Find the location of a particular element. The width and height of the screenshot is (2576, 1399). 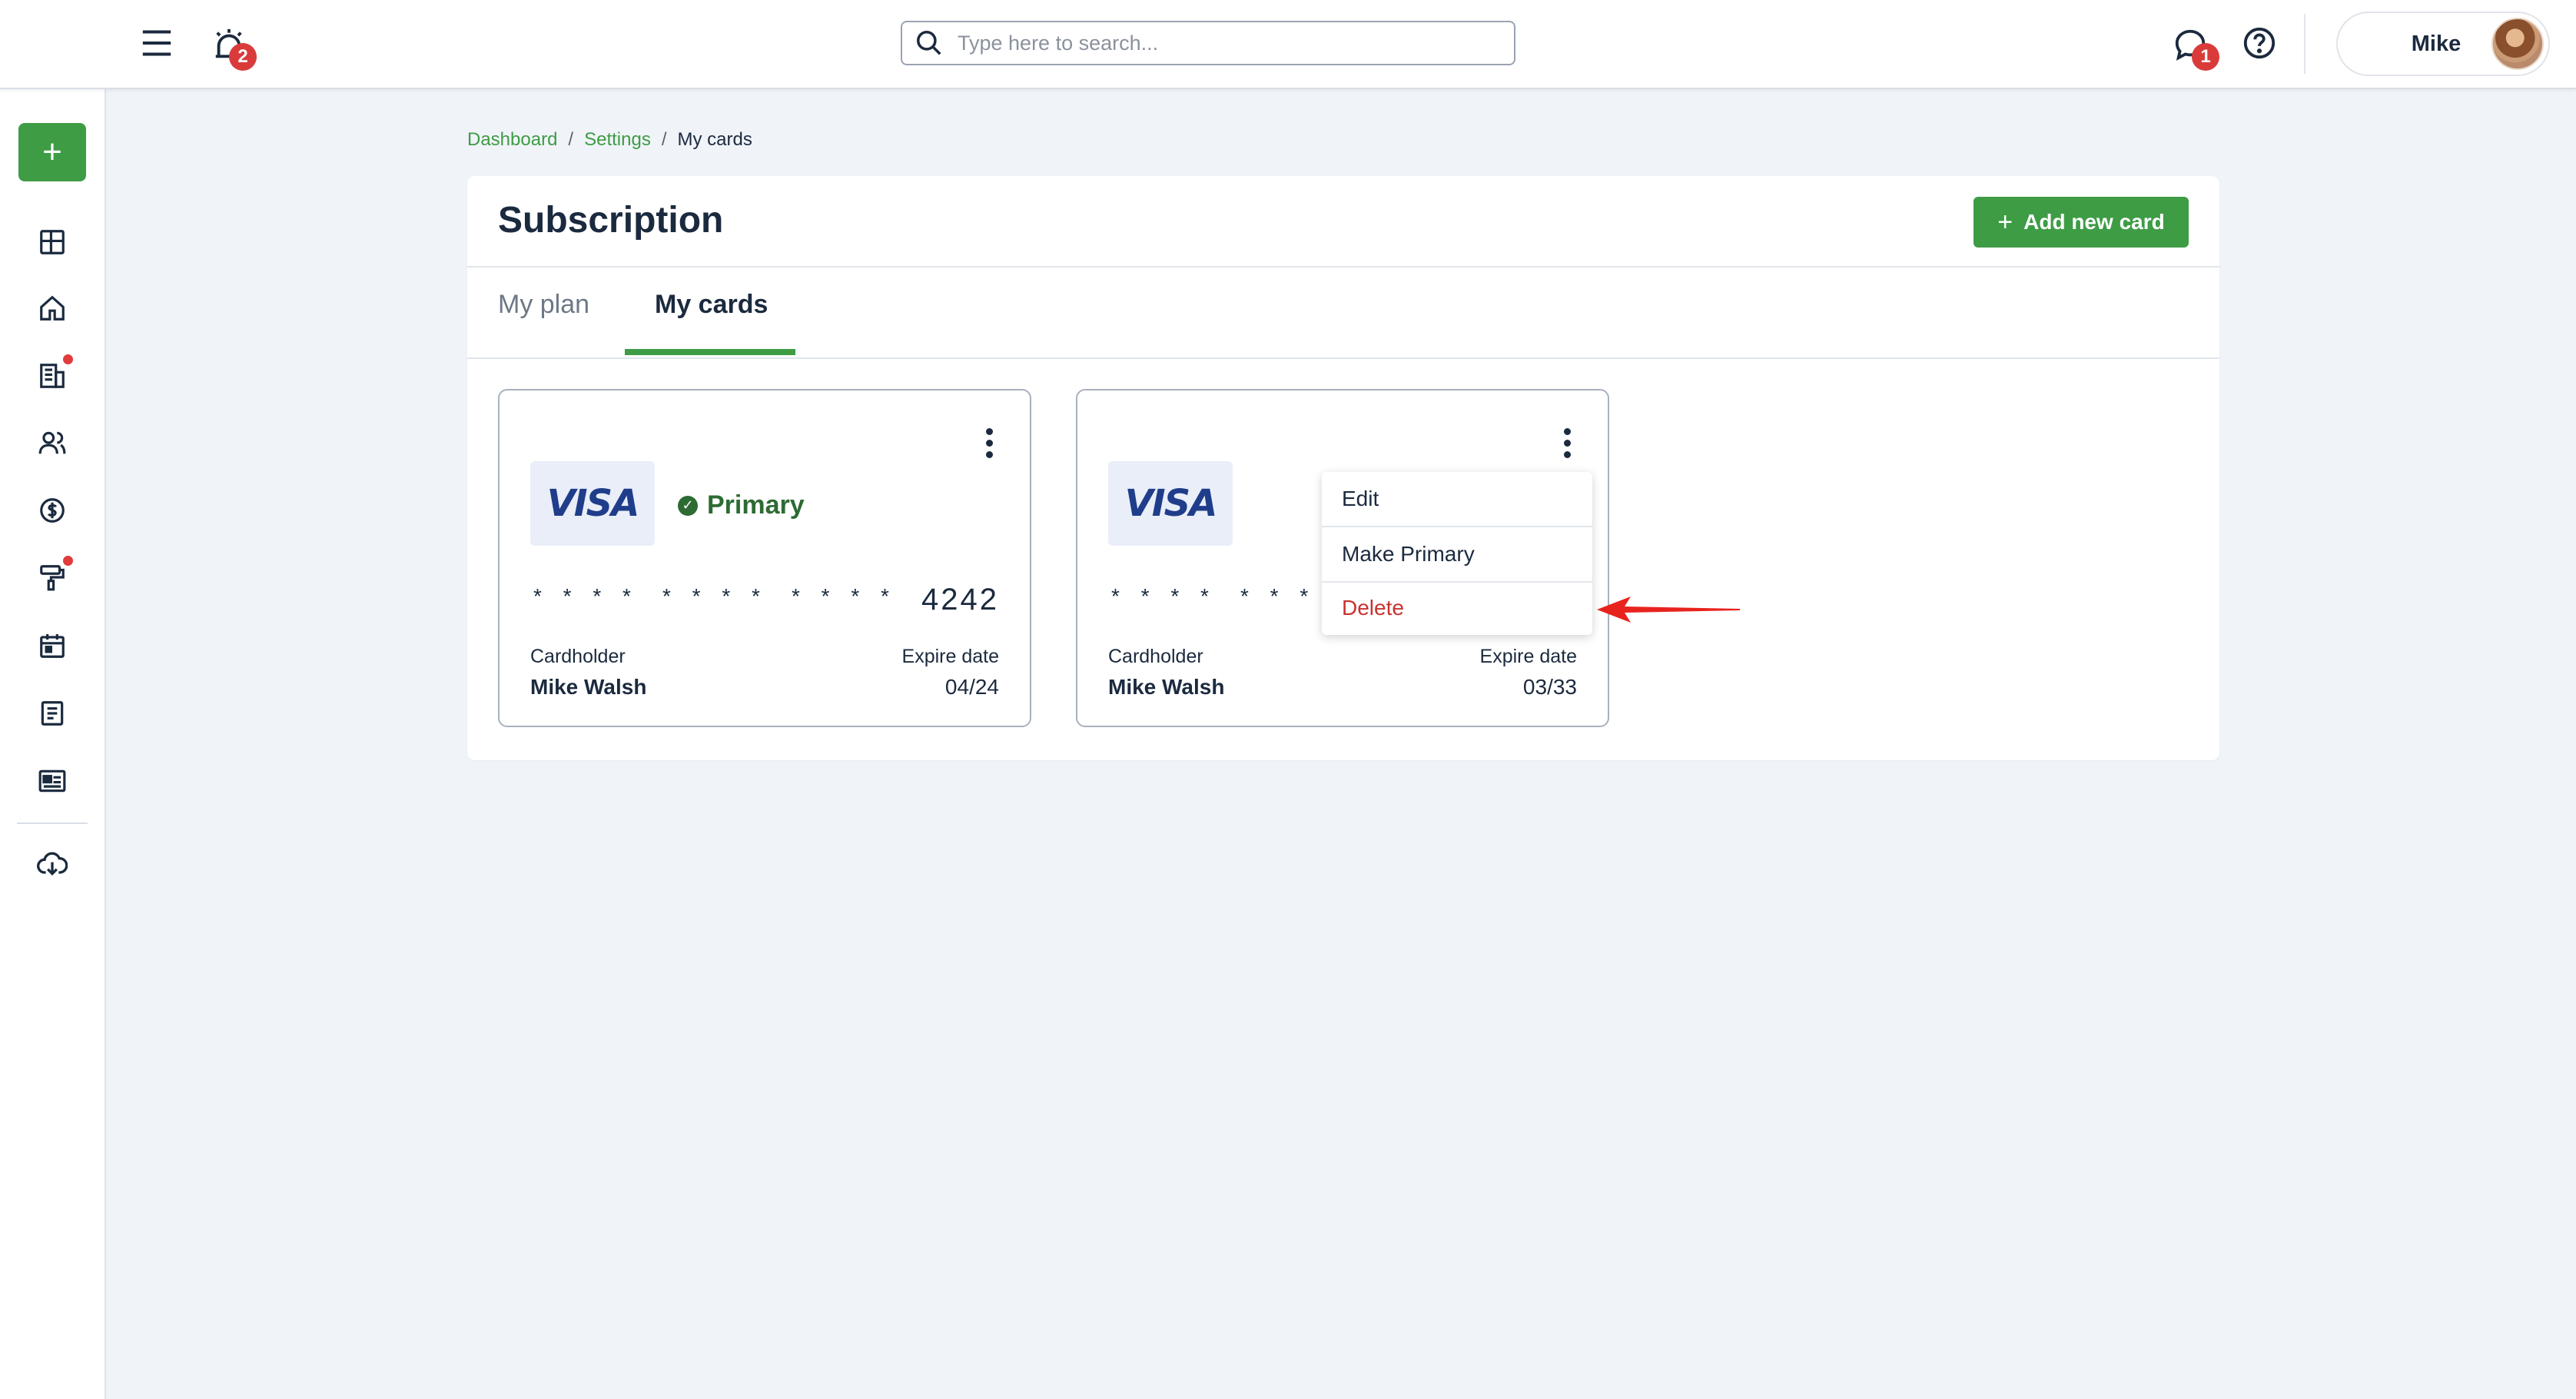

card-options-menu: Edit Make Primary Delete is located at coordinates (1457, 553).